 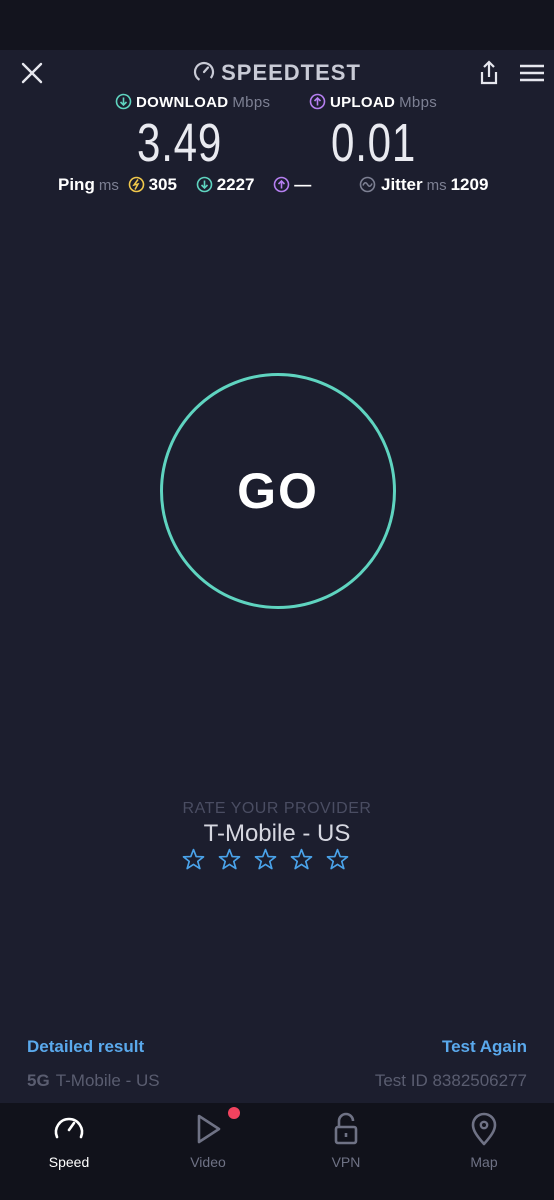 I want to click on star-1-icon, so click(x=193, y=859).